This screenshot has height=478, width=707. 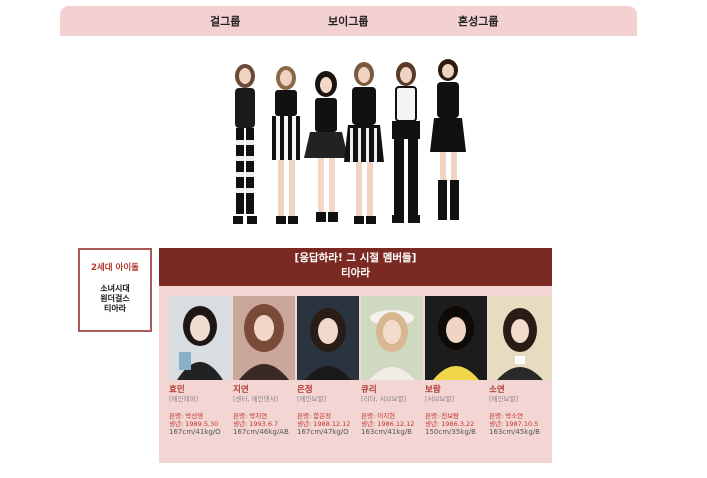 What do you see at coordinates (439, 399) in the screenshot?
I see `member-role: [서브보컬]` at bounding box center [439, 399].